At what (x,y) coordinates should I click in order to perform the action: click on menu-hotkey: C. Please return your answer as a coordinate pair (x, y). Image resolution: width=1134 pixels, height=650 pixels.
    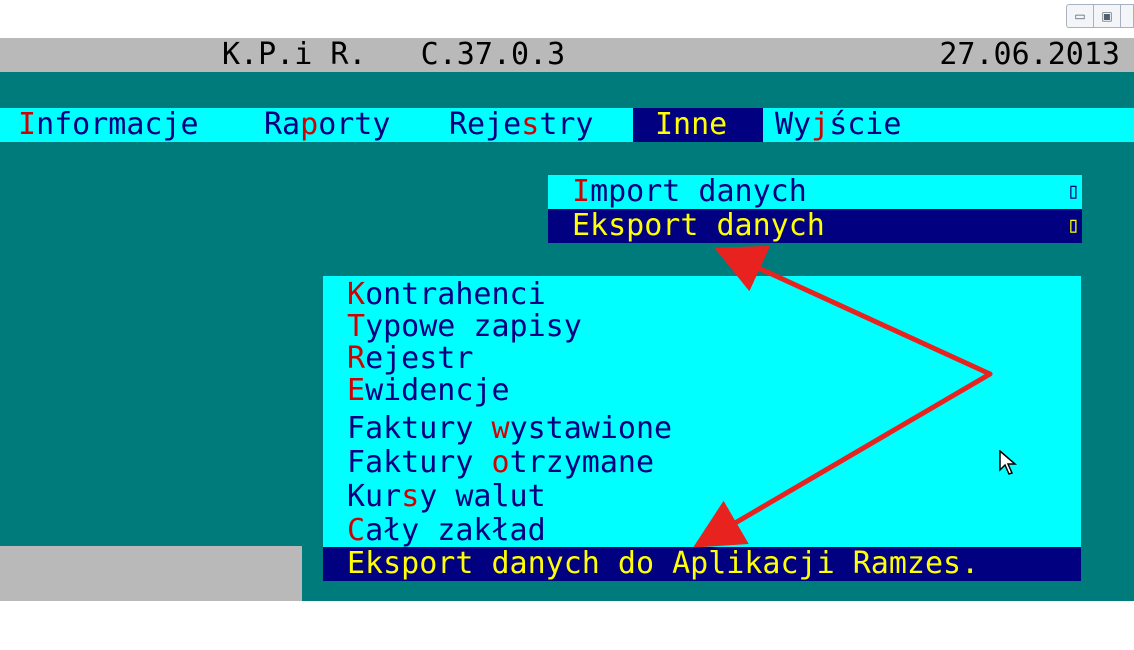
    Looking at the image, I should click on (356, 530).